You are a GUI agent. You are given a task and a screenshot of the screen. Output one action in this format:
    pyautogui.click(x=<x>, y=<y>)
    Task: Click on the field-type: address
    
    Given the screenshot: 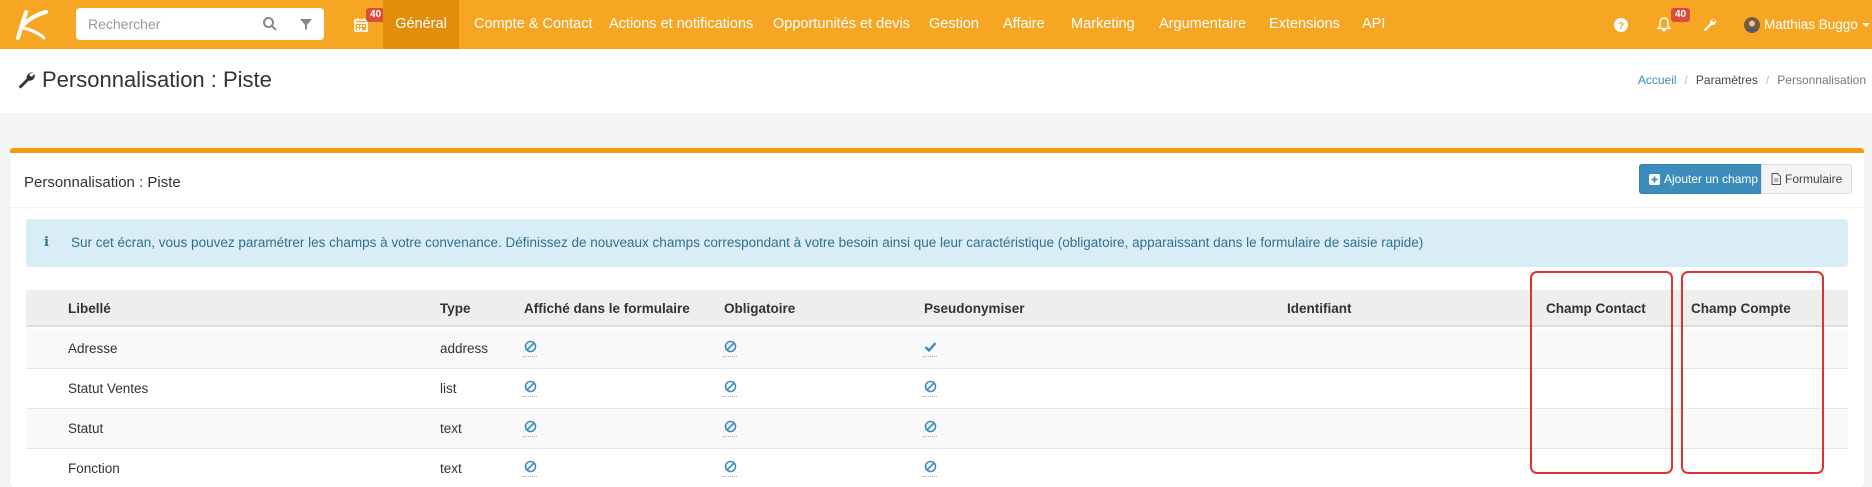 What is the action you would take?
    pyautogui.click(x=464, y=348)
    